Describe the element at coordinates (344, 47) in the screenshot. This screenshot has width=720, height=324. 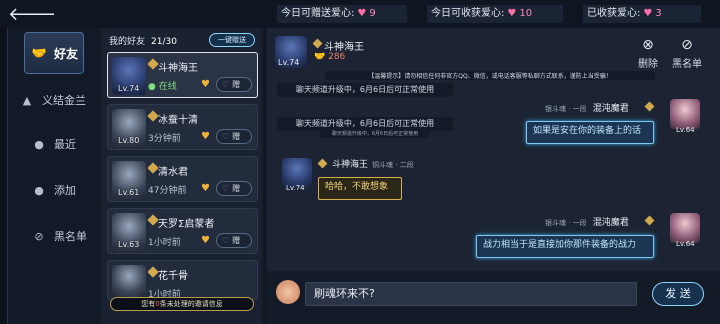
I see `chat-partner-name: 斗神海王` at that location.